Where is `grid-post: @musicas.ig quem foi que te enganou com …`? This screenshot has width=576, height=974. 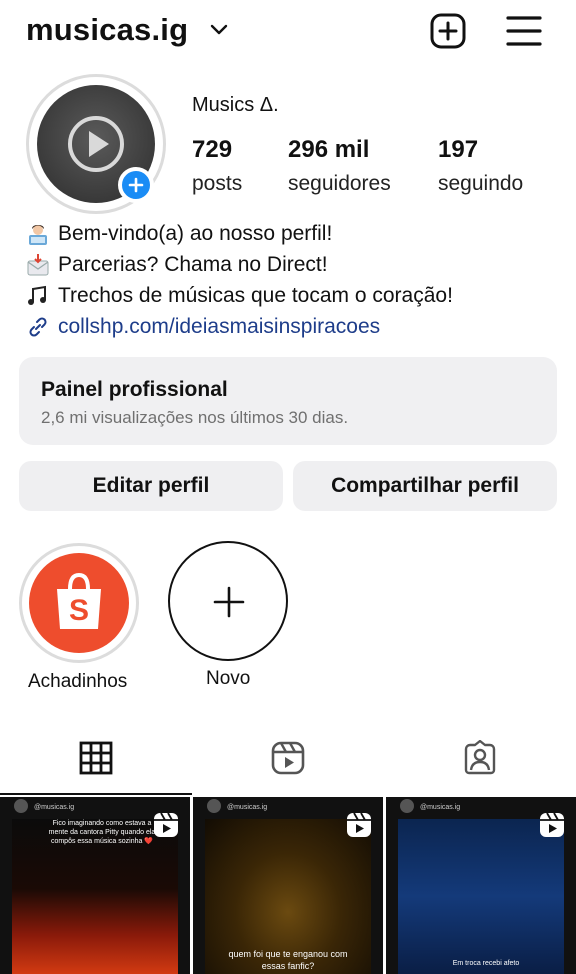 grid-post: @musicas.ig quem foi que te enganou com … is located at coordinates (288, 885).